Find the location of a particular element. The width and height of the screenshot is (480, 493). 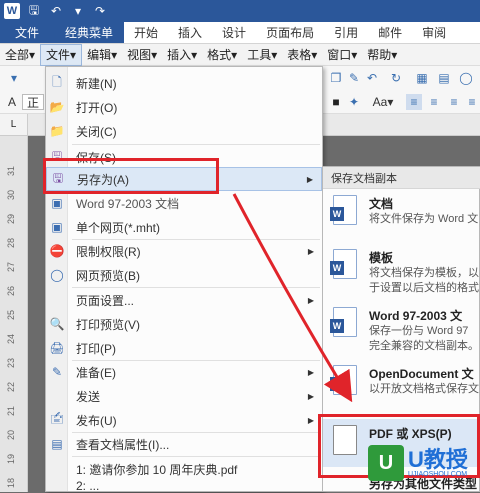

menu-insert: 插入▾ is located at coordinates (182, 55).